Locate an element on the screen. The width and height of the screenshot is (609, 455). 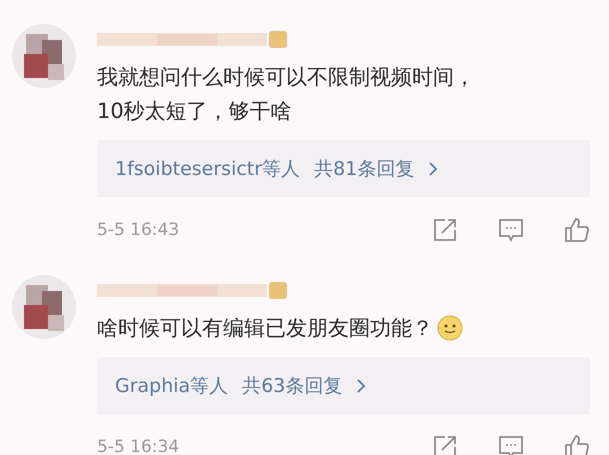
replies-link: Graphia等人 共63条回复 is located at coordinates (343, 385).